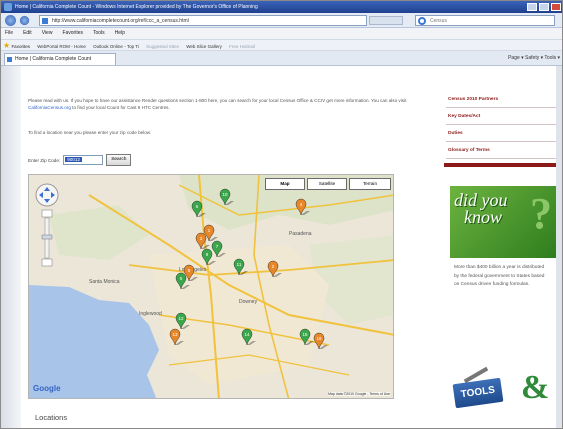 The image size is (563, 429). Describe the element at coordinates (51, 417) in the screenshot. I see `locations-heading: Locations` at that location.